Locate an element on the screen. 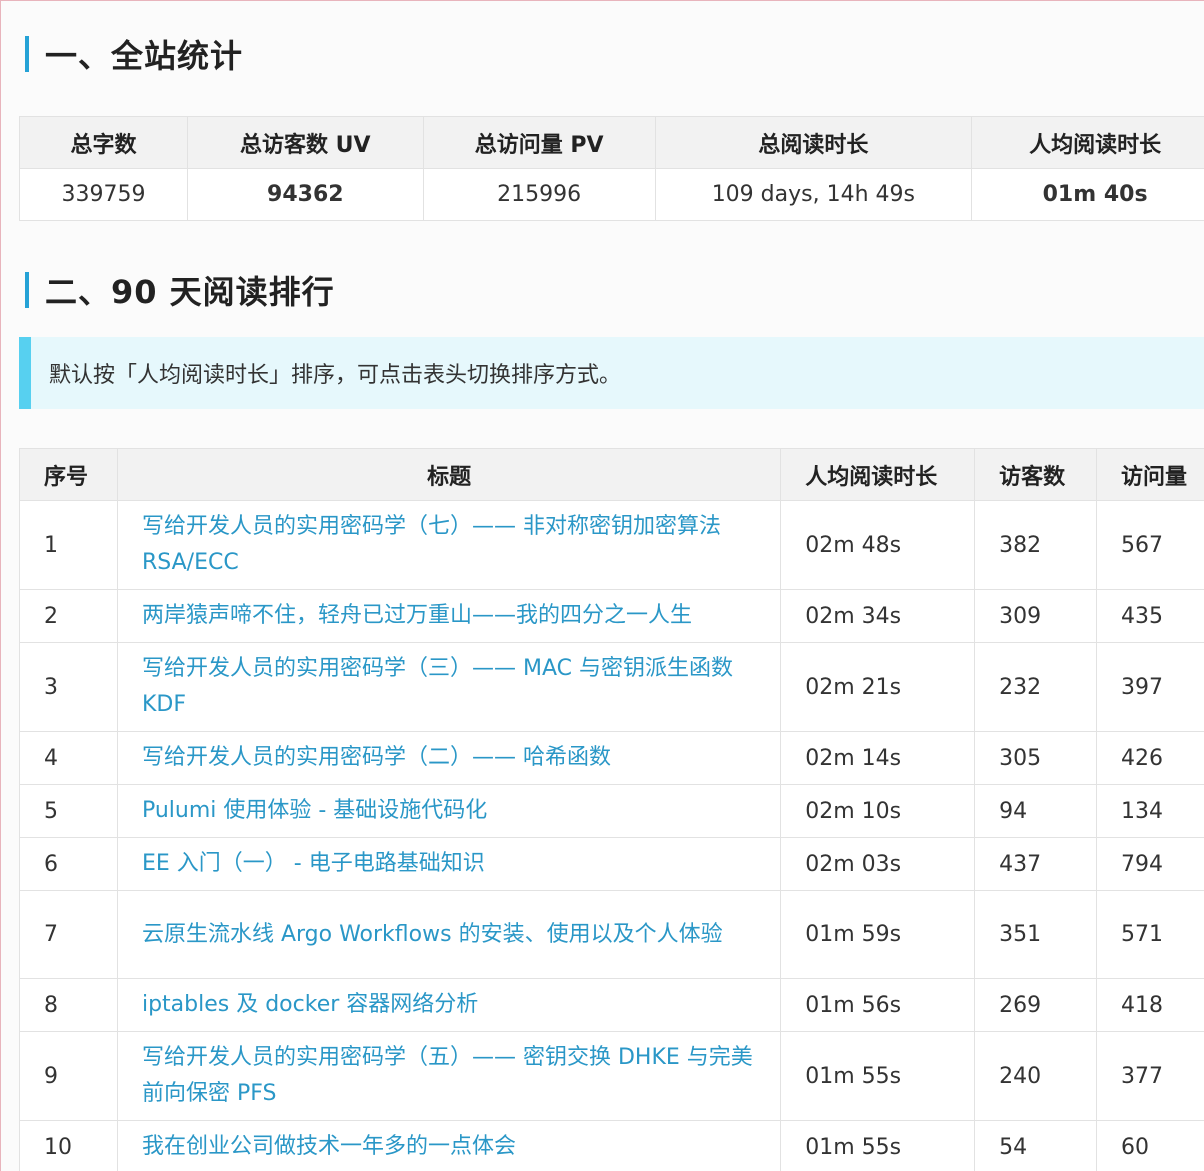 The width and height of the screenshot is (1204, 1171). value-avg-read-time: 01m 40s is located at coordinates (1087, 194).